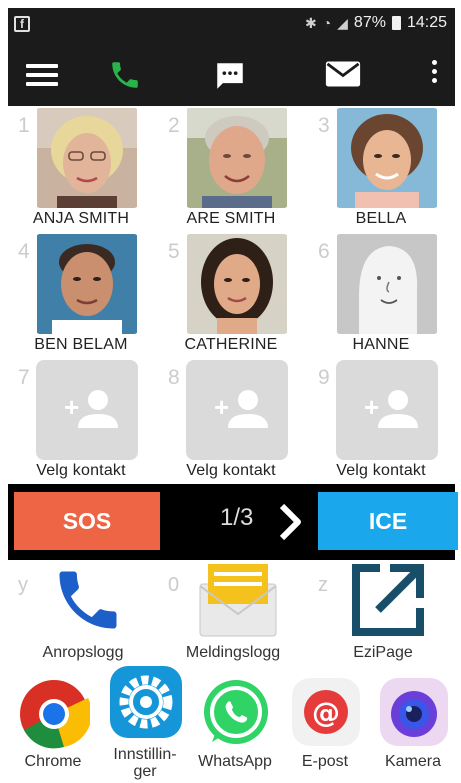 The height and width of the screenshot is (783, 461). I want to click on message-log-shortcut: 0 Meldingslogg, so click(233, 617).